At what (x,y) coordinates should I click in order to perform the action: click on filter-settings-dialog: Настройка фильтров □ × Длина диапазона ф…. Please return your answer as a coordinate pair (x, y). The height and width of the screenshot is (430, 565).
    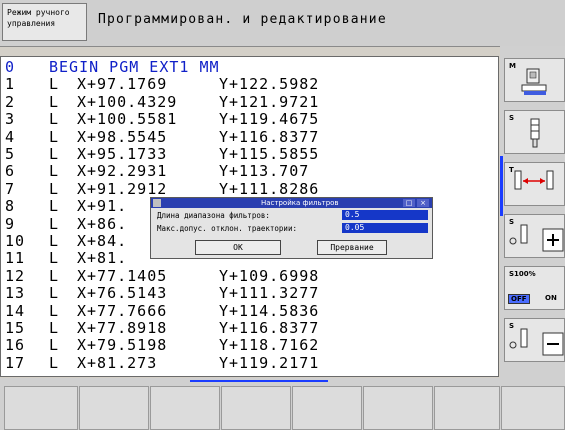
    Looking at the image, I should click on (291, 228).